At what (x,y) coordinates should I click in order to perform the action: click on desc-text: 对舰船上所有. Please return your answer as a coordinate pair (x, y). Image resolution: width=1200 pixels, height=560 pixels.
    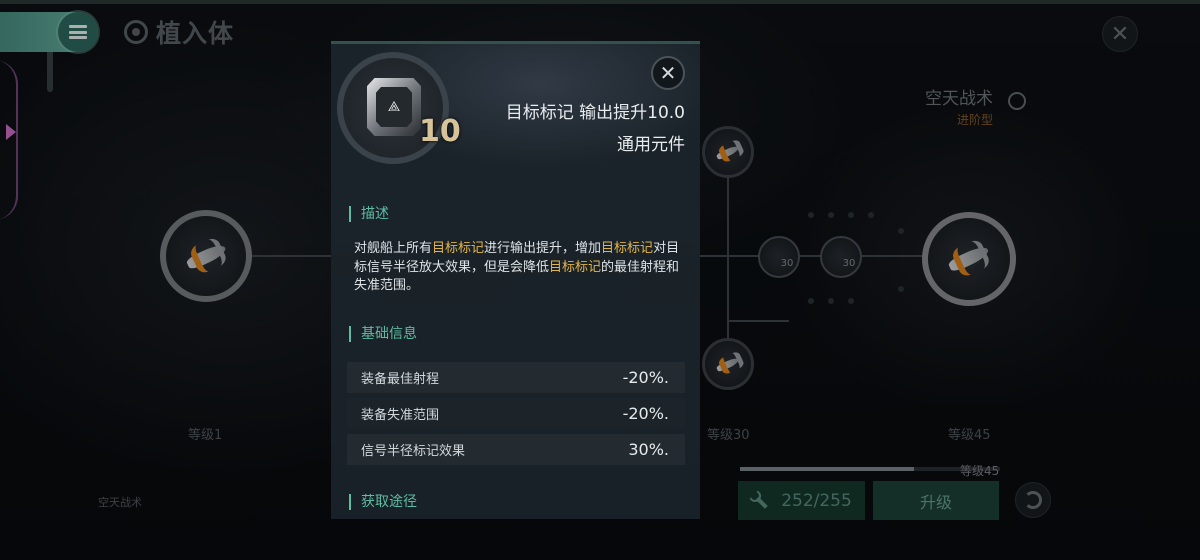
    Looking at the image, I should click on (393, 248).